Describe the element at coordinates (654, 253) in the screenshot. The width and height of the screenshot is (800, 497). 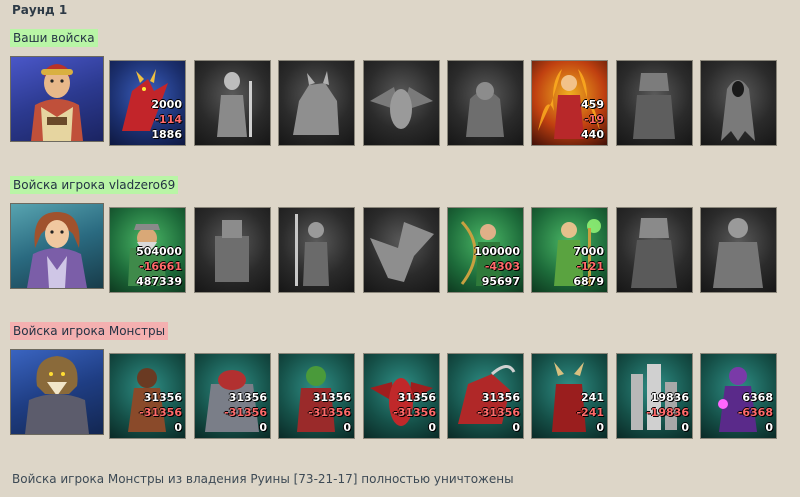
I see `paladin-icon` at that location.